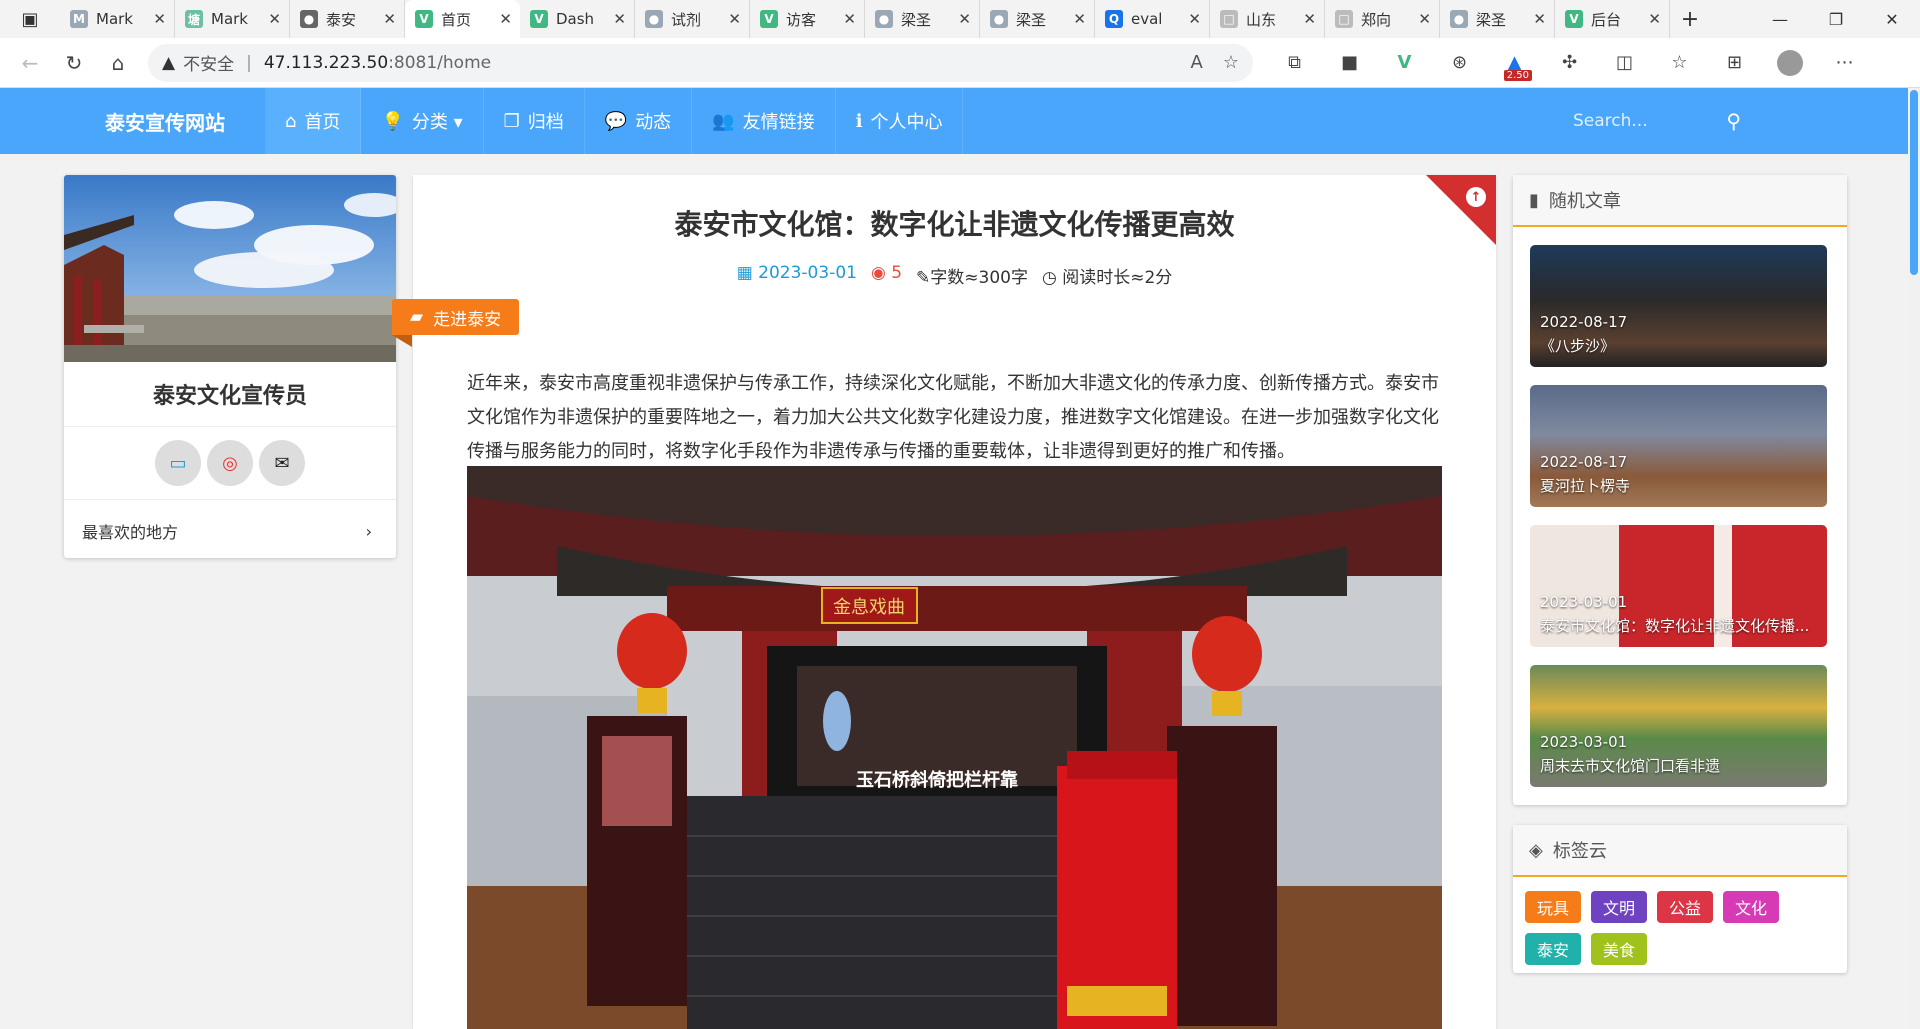  I want to click on close-window-icon: ✕, so click(1892, 19).